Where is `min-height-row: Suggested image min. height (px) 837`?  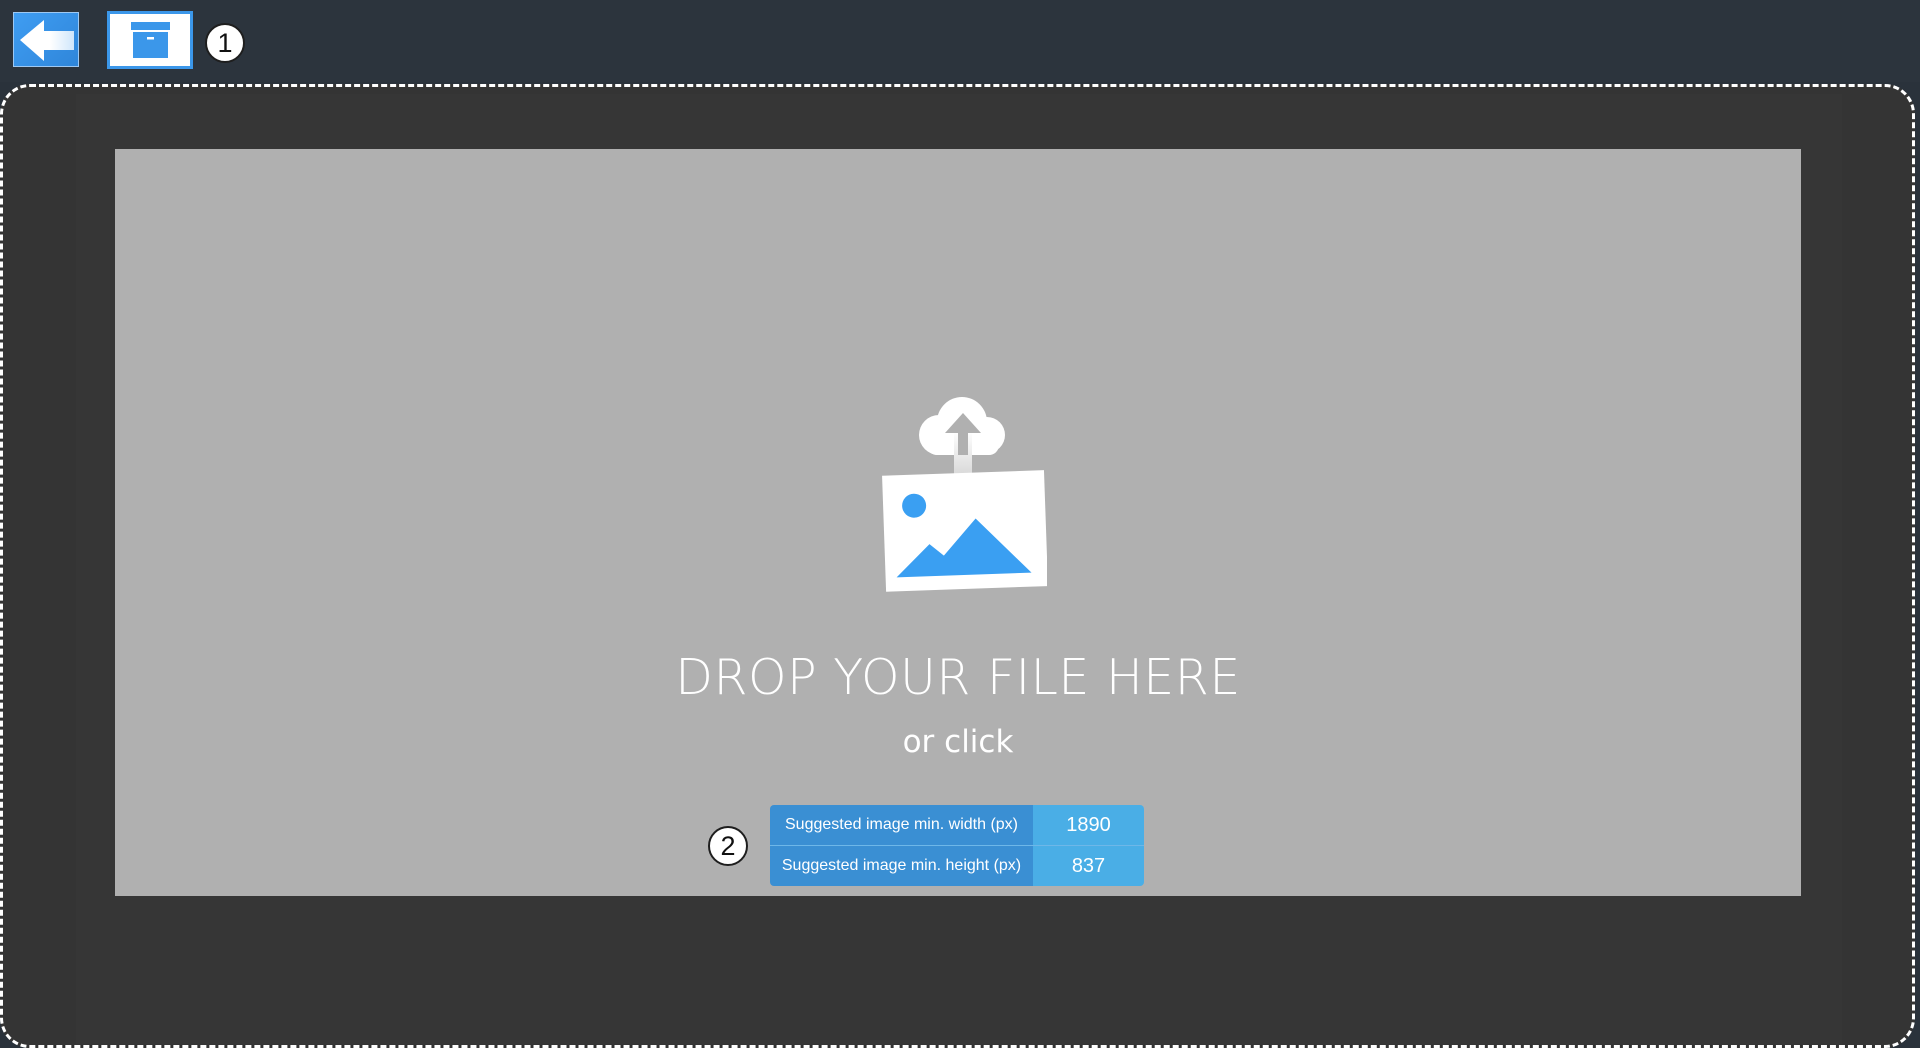
min-height-row: Suggested image min. height (px) 837 is located at coordinates (957, 865).